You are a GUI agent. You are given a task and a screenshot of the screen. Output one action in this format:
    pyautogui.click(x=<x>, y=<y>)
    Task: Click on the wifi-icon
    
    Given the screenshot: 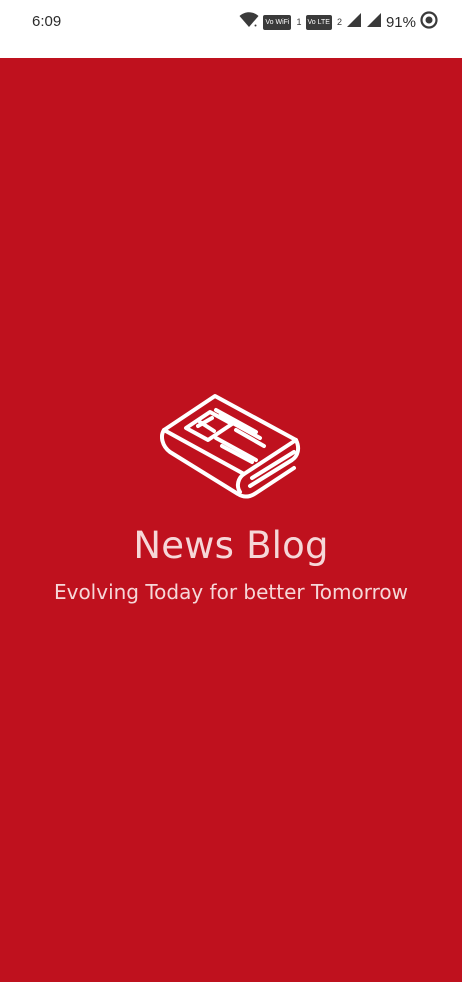 What is the action you would take?
    pyautogui.click(x=249, y=22)
    